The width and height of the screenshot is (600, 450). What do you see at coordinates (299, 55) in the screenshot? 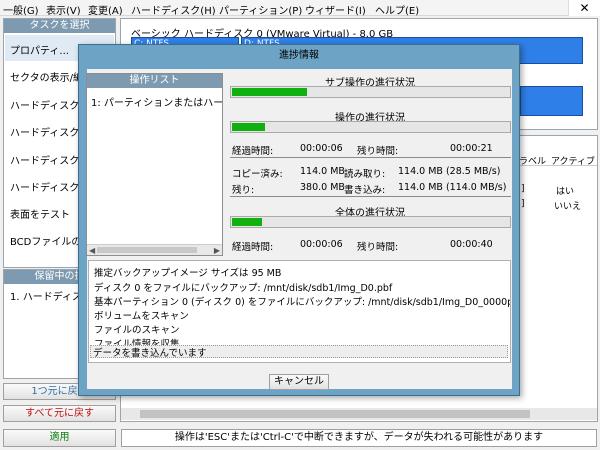
I see `dialog-title: 進捗情報` at bounding box center [299, 55].